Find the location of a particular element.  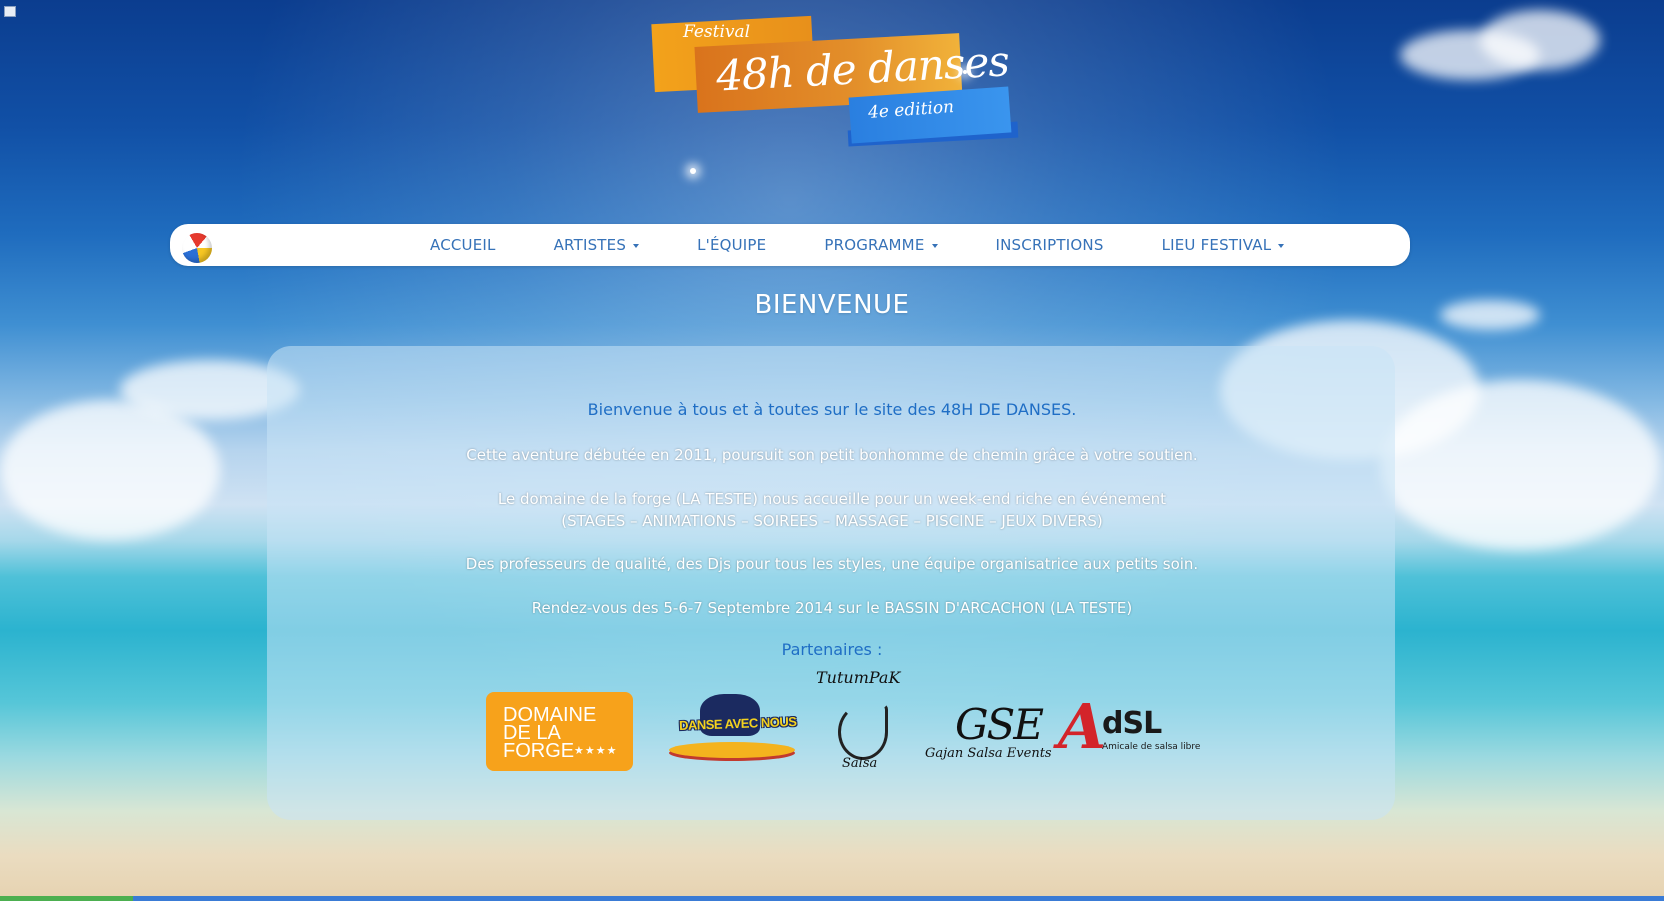

page-icon is located at coordinates (10, 11).